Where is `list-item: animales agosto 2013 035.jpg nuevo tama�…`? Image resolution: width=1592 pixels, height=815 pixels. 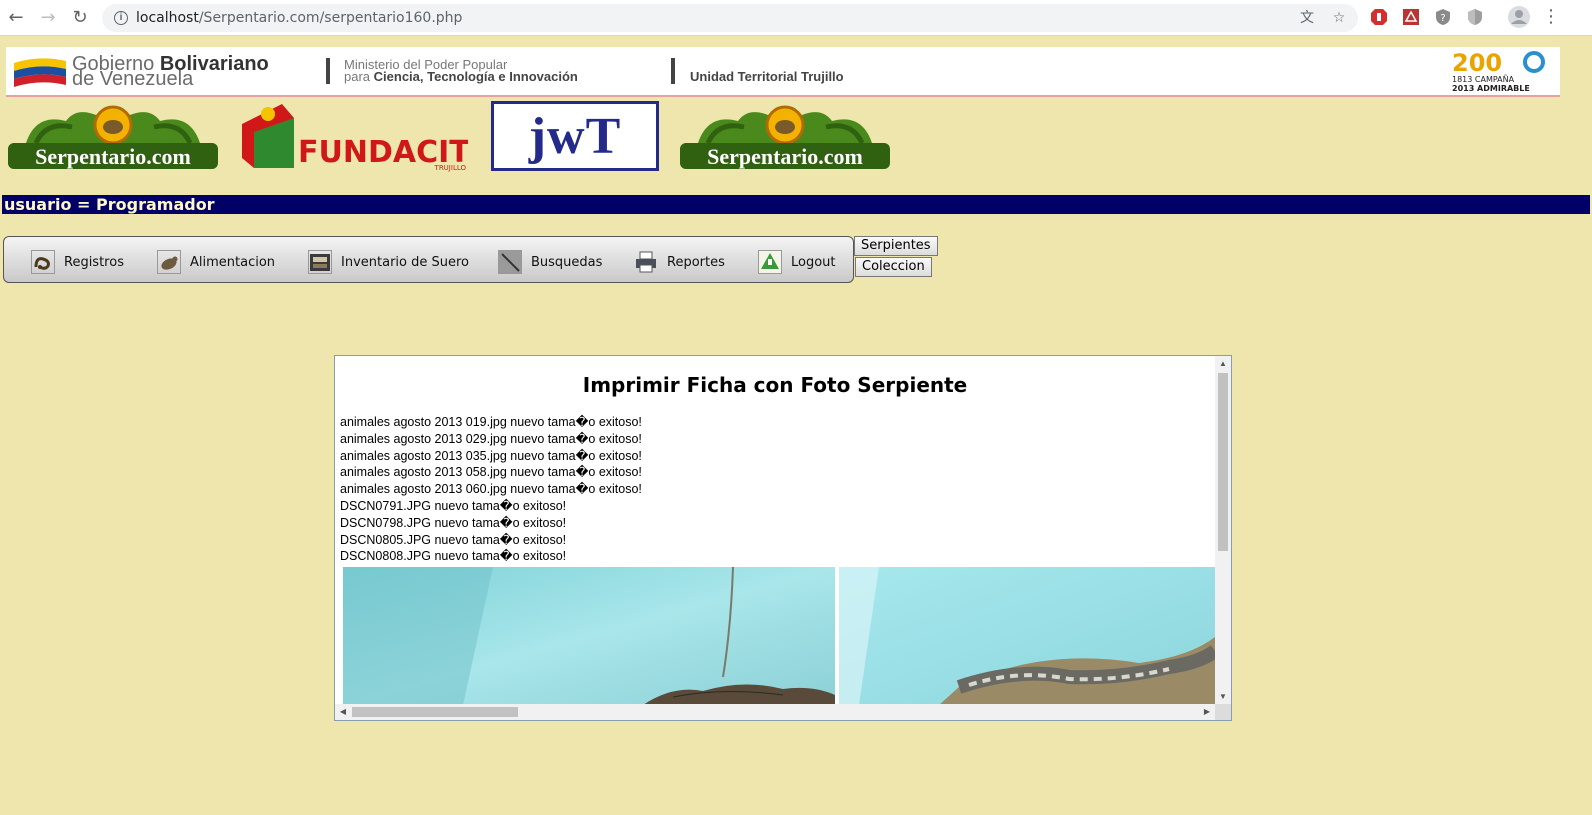
list-item: animales agosto 2013 035.jpg nuevo tama�… is located at coordinates (491, 455).